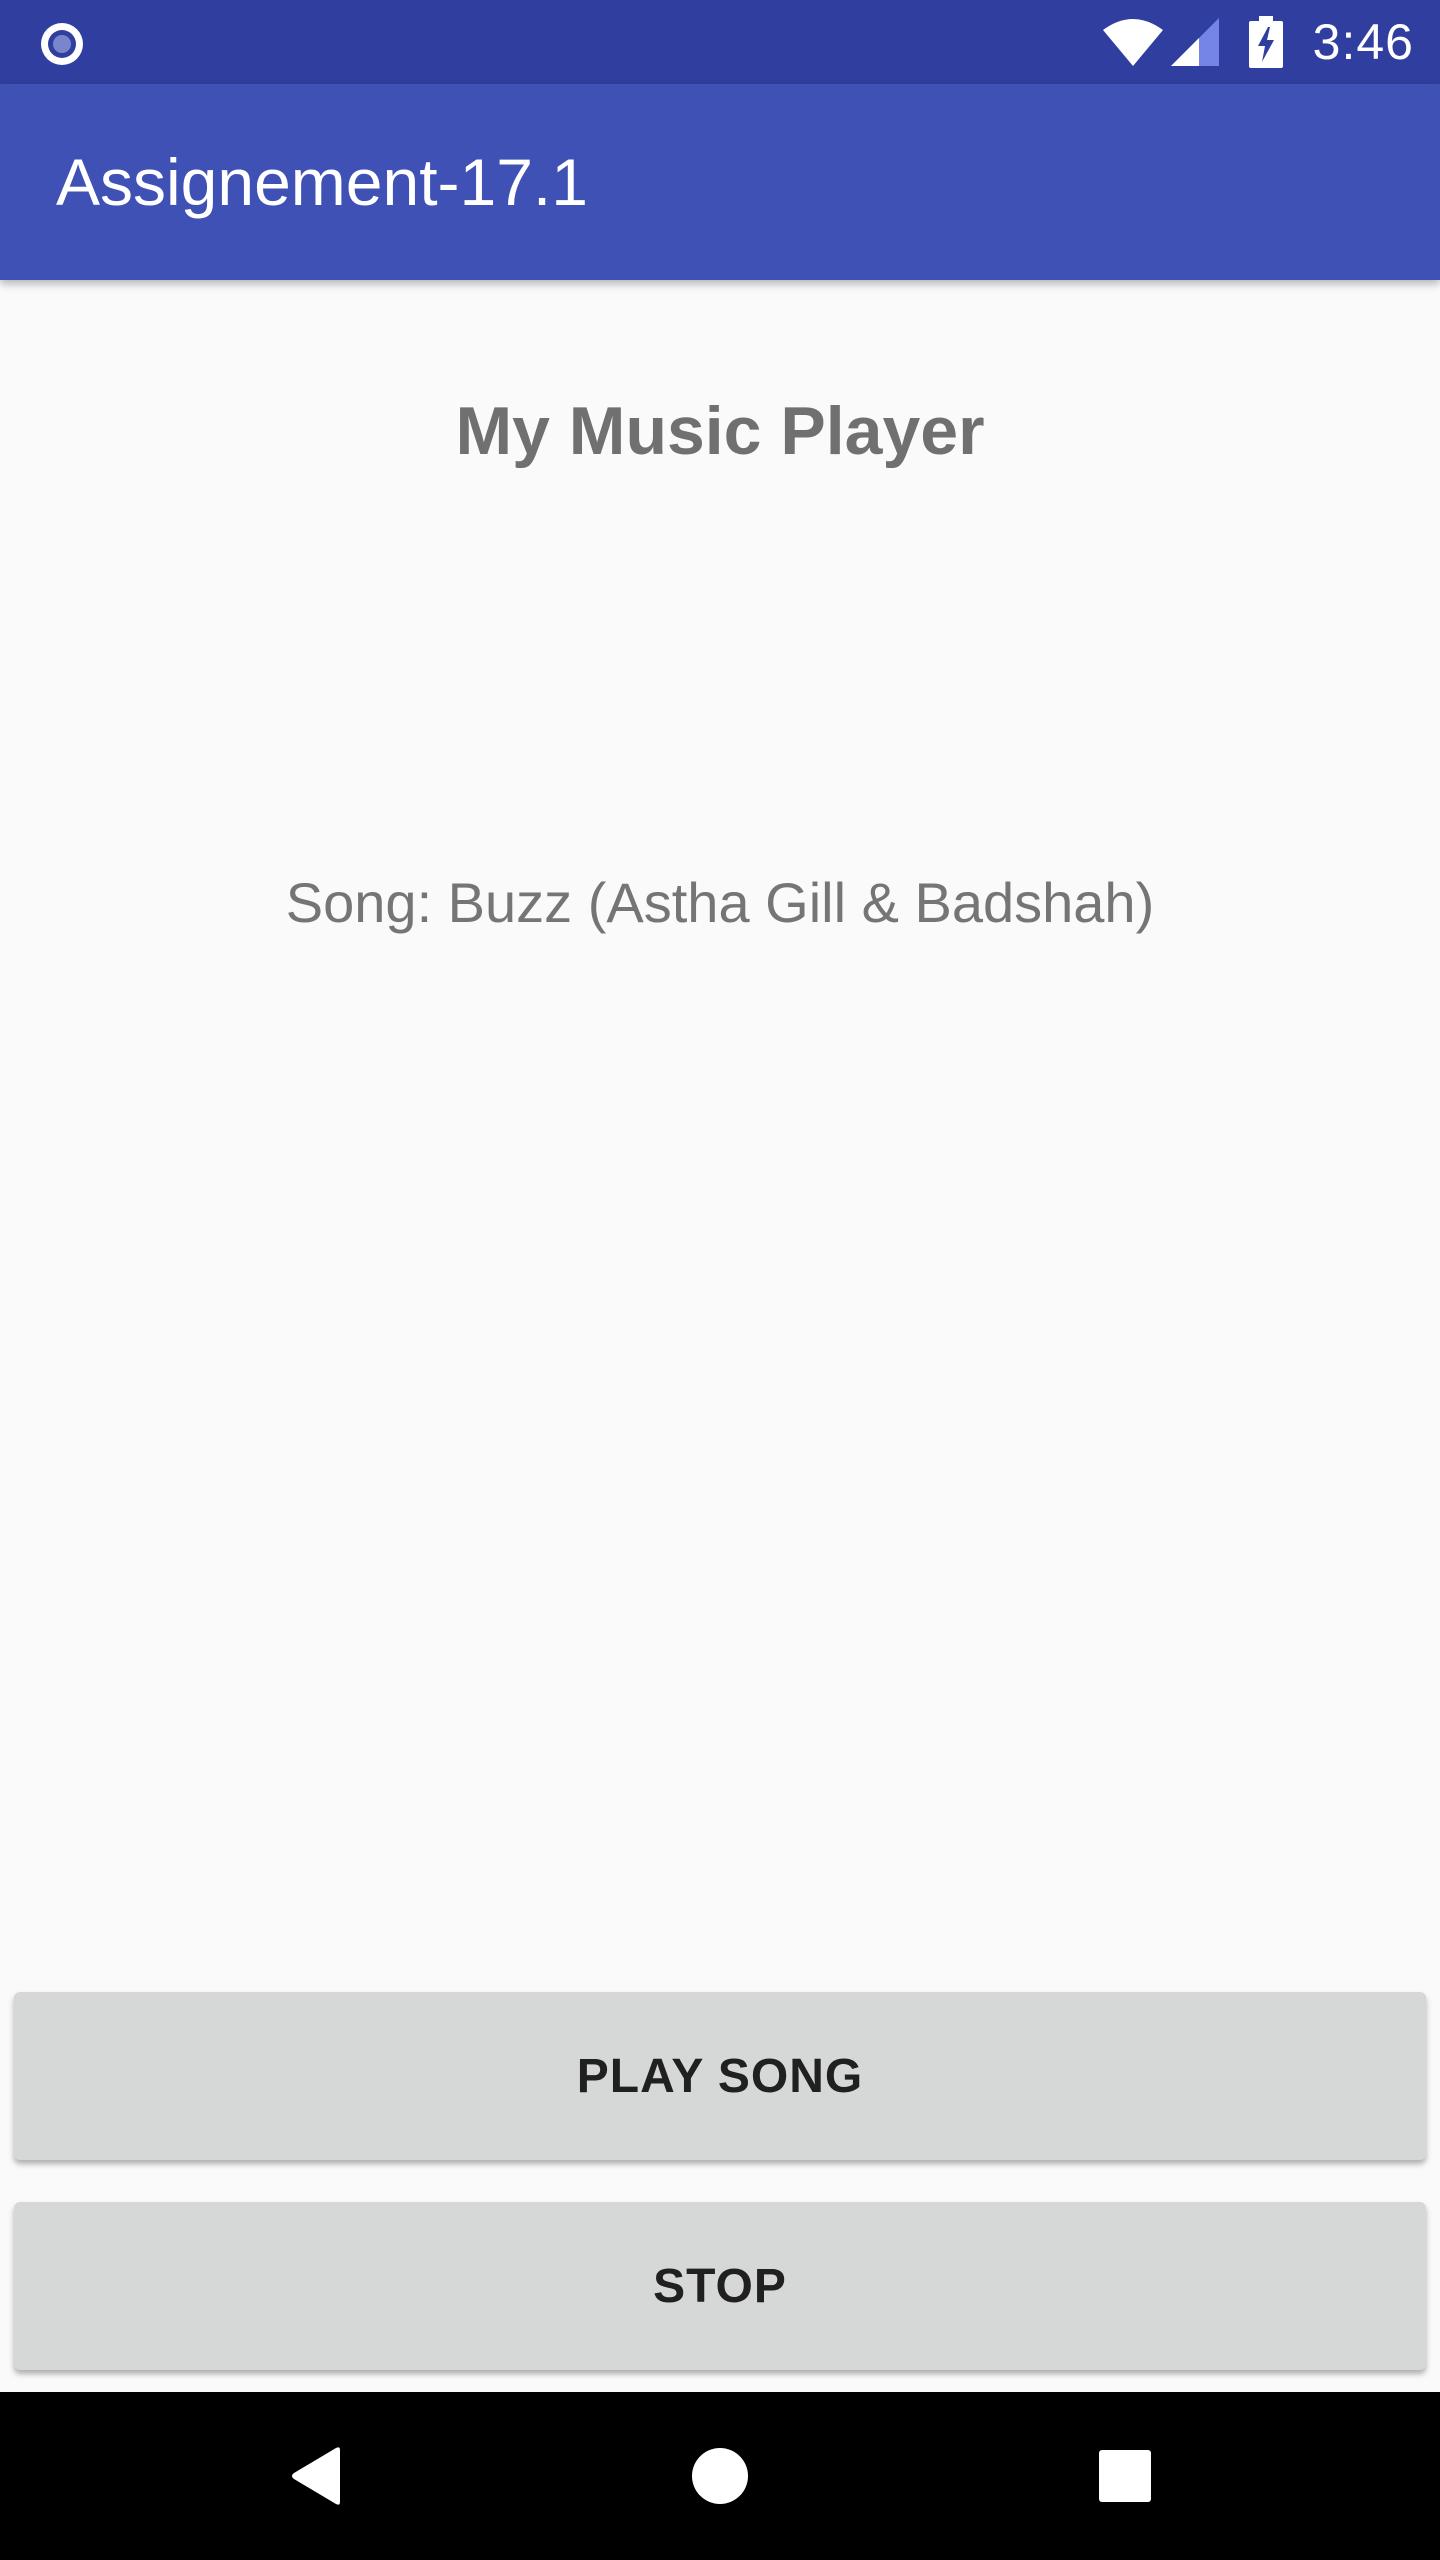 The height and width of the screenshot is (2560, 1440). I want to click on song-label: Song: Buzz (Astha Gill & Badshah), so click(720, 902).